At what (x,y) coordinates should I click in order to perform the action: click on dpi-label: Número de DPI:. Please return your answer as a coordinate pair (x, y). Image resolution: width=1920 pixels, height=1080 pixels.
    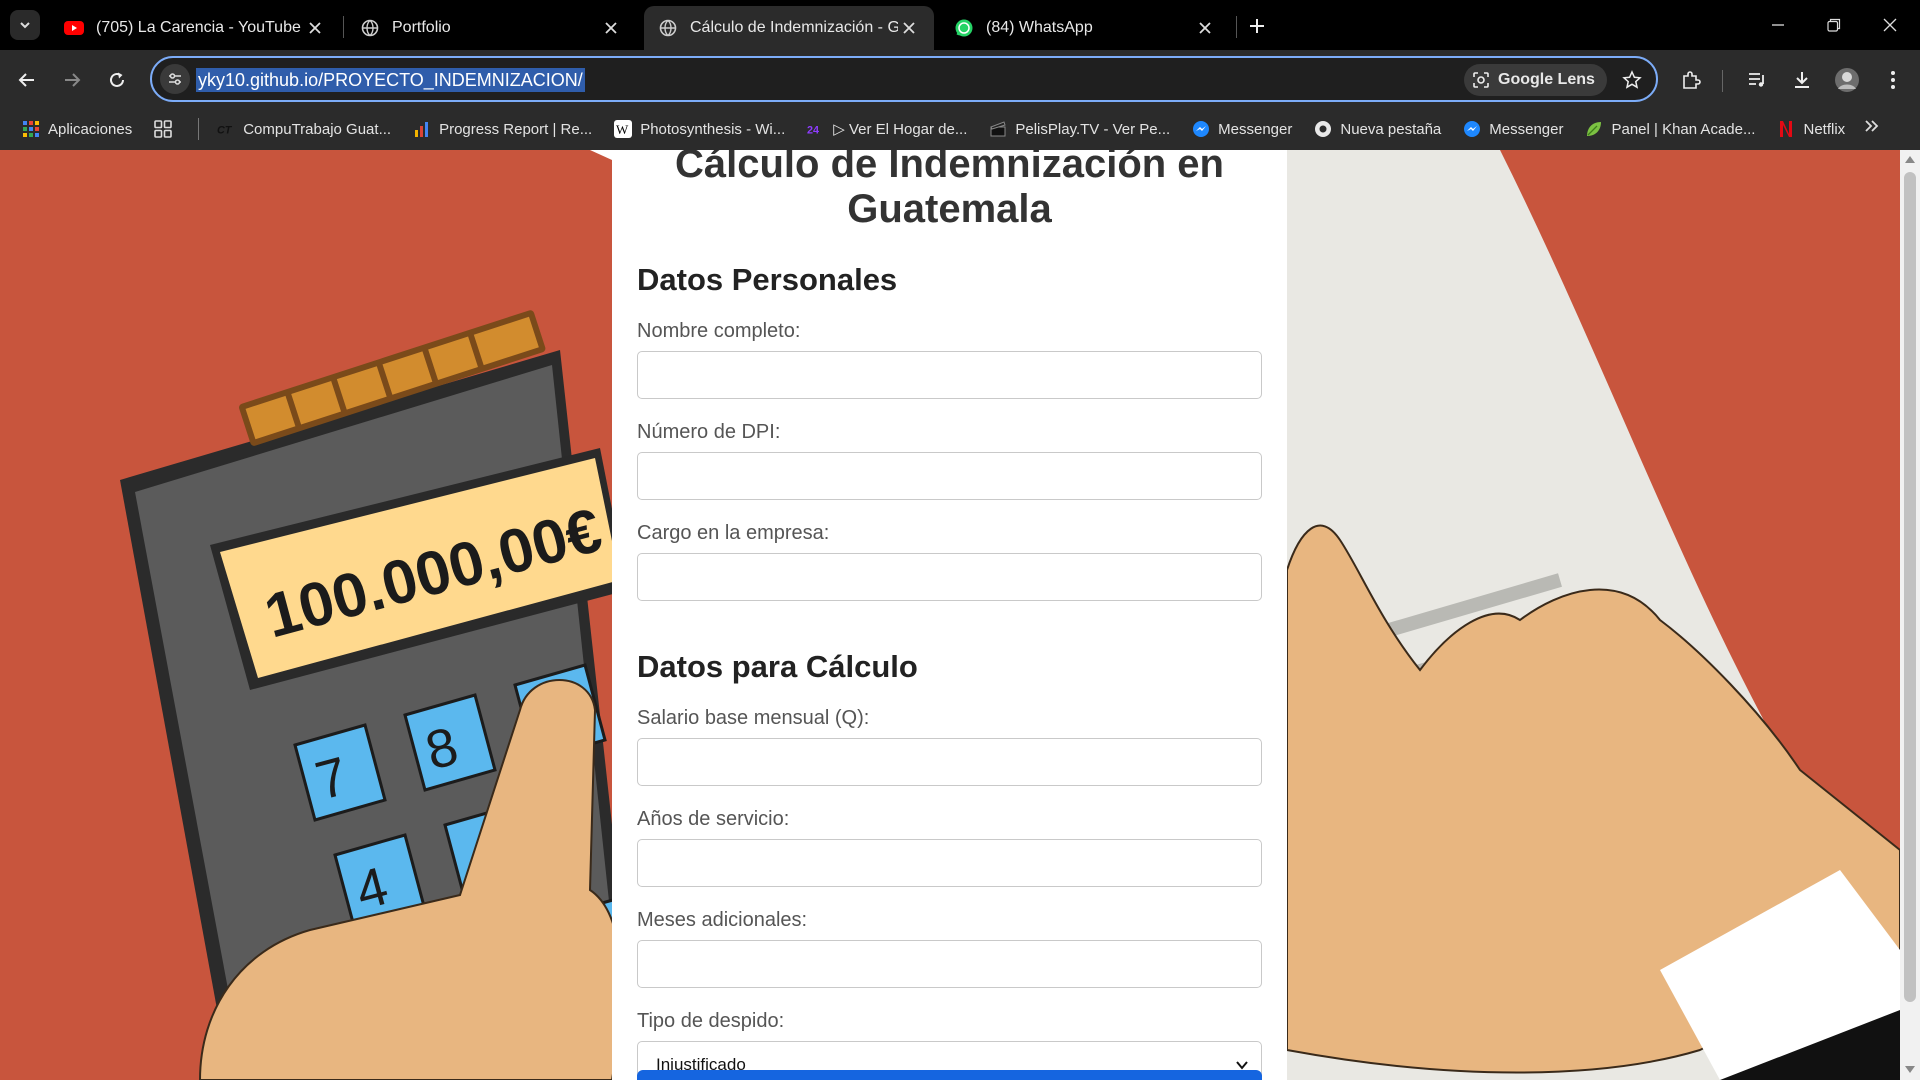
    Looking at the image, I should click on (709, 432).